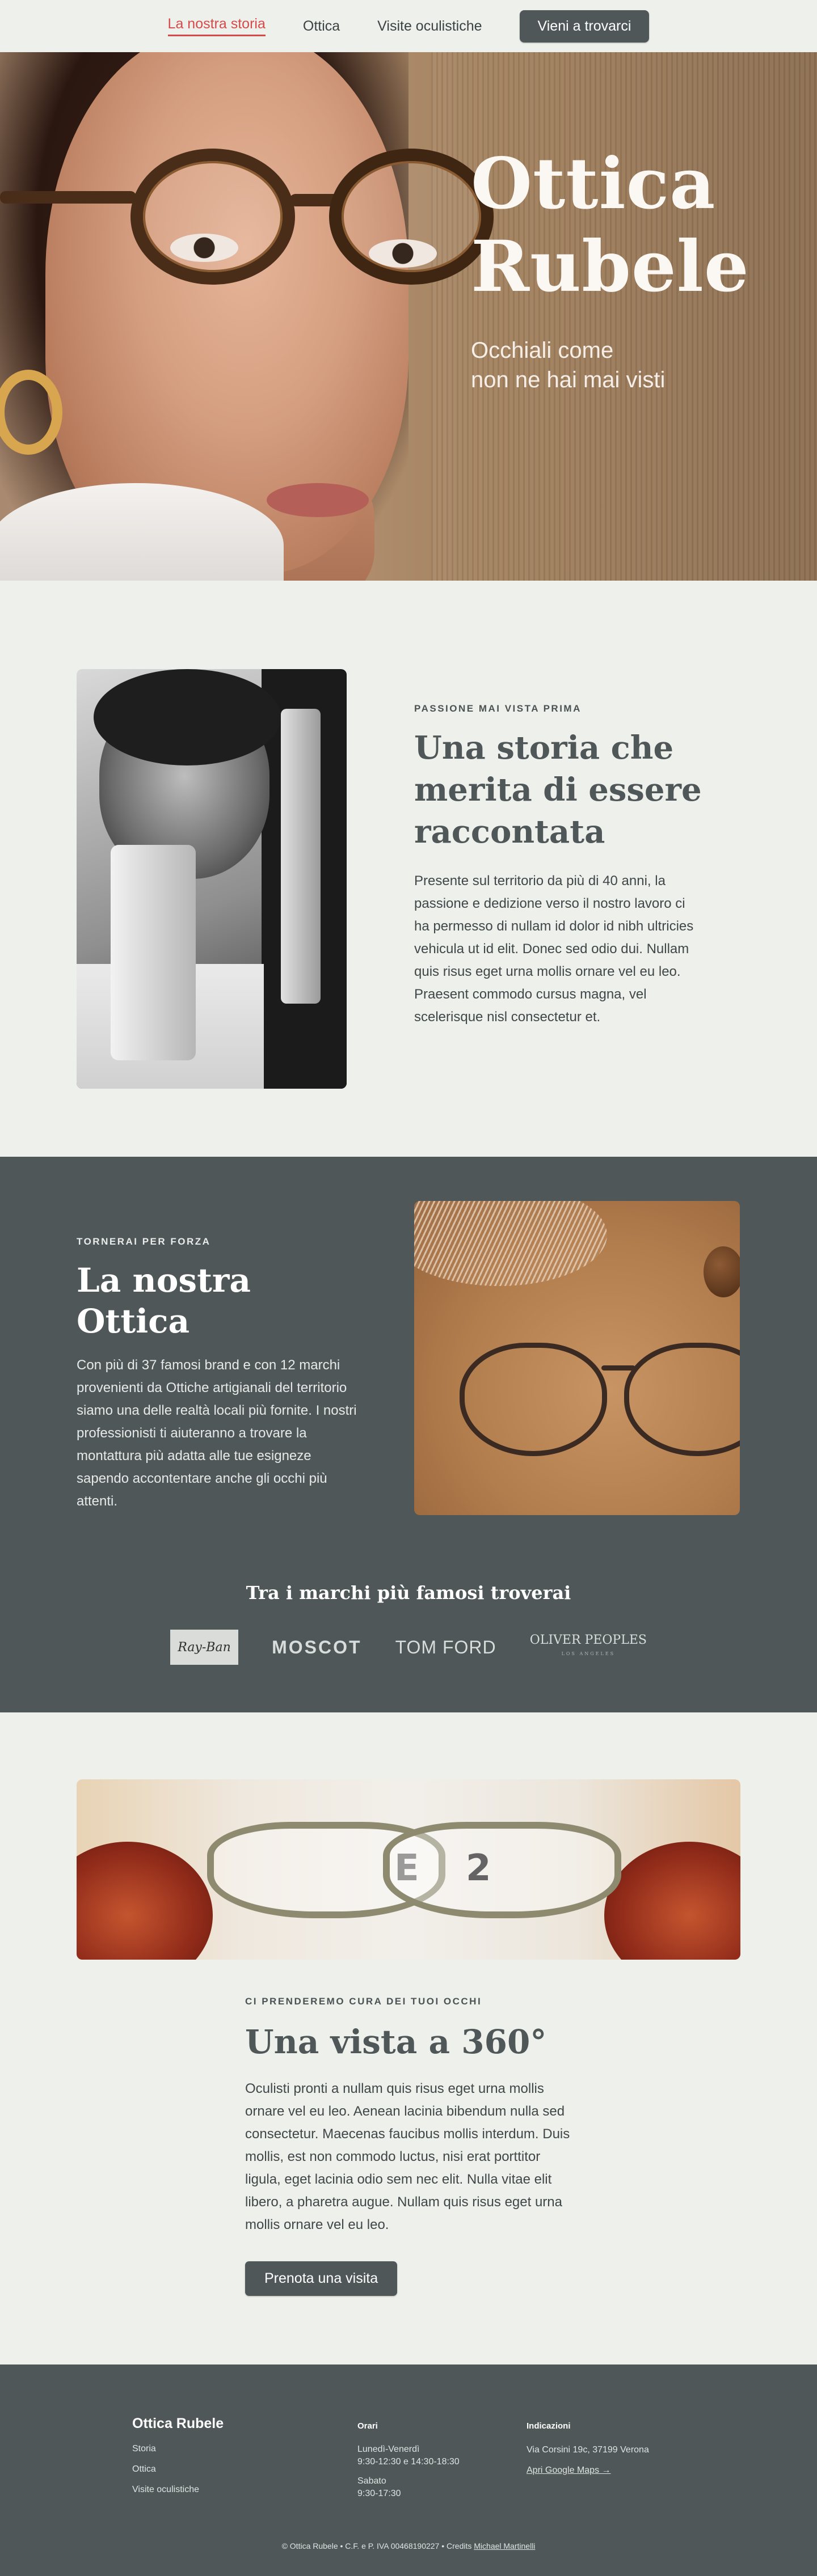 Image resolution: width=817 pixels, height=2576 pixels. What do you see at coordinates (164, 1300) in the screenshot?
I see `ottica-title: La nostra Ottica` at bounding box center [164, 1300].